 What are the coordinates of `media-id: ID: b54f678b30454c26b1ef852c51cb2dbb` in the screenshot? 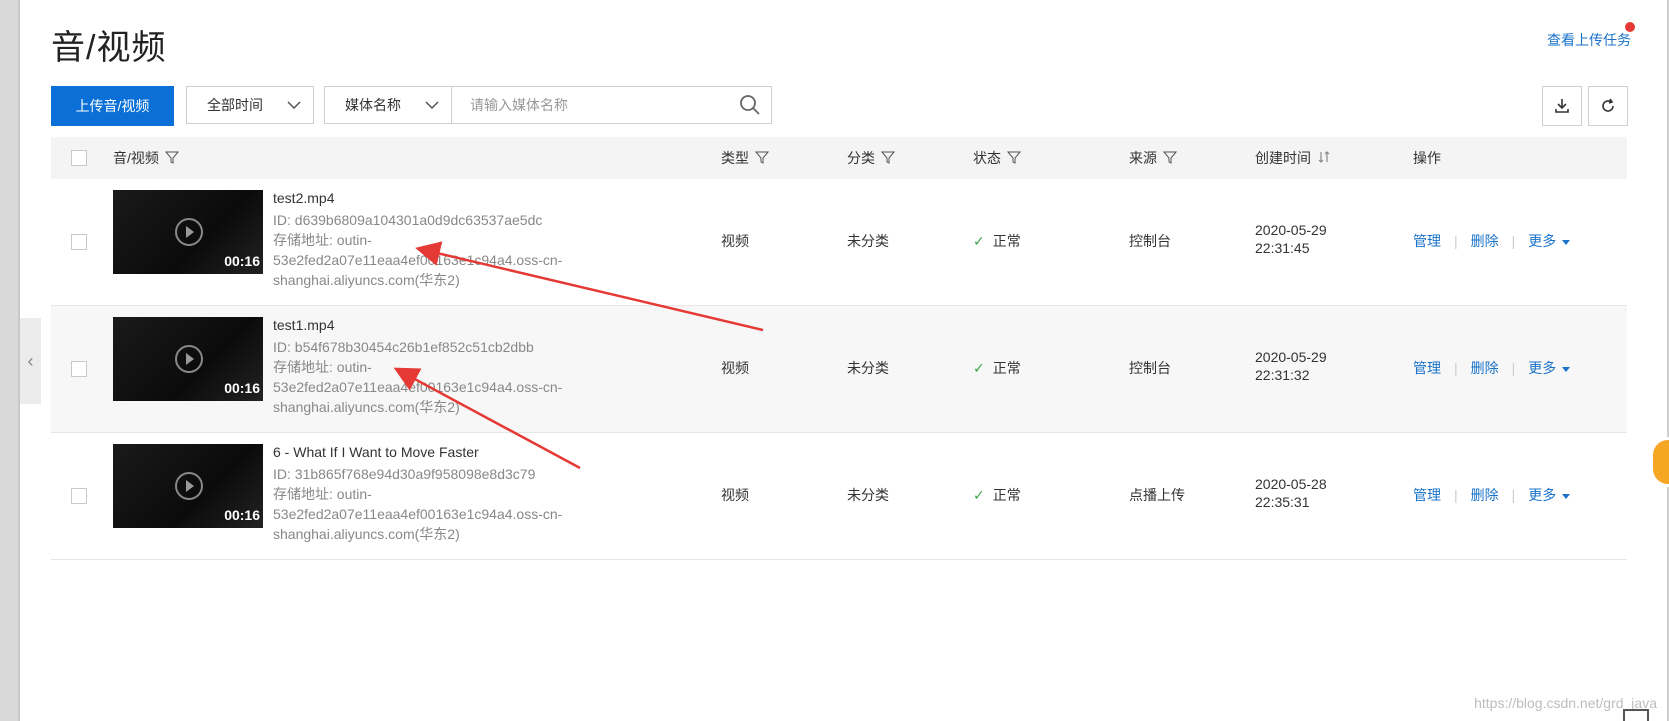 It's located at (403, 347).